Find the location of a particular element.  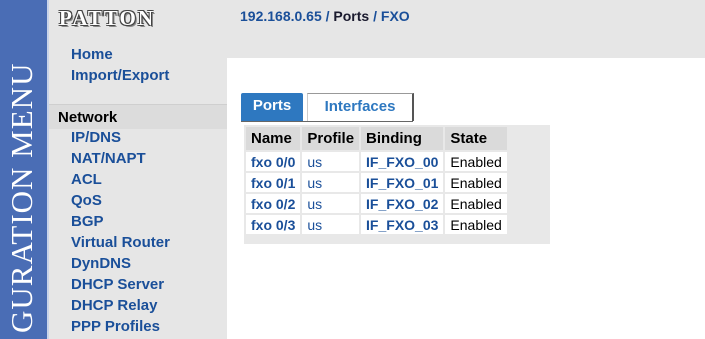

sidebar-item-dhcp-server: DHCP Server is located at coordinates (120, 284).